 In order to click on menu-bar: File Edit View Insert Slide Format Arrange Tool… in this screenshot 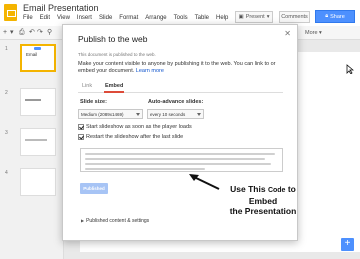, I will do `click(133, 18)`.